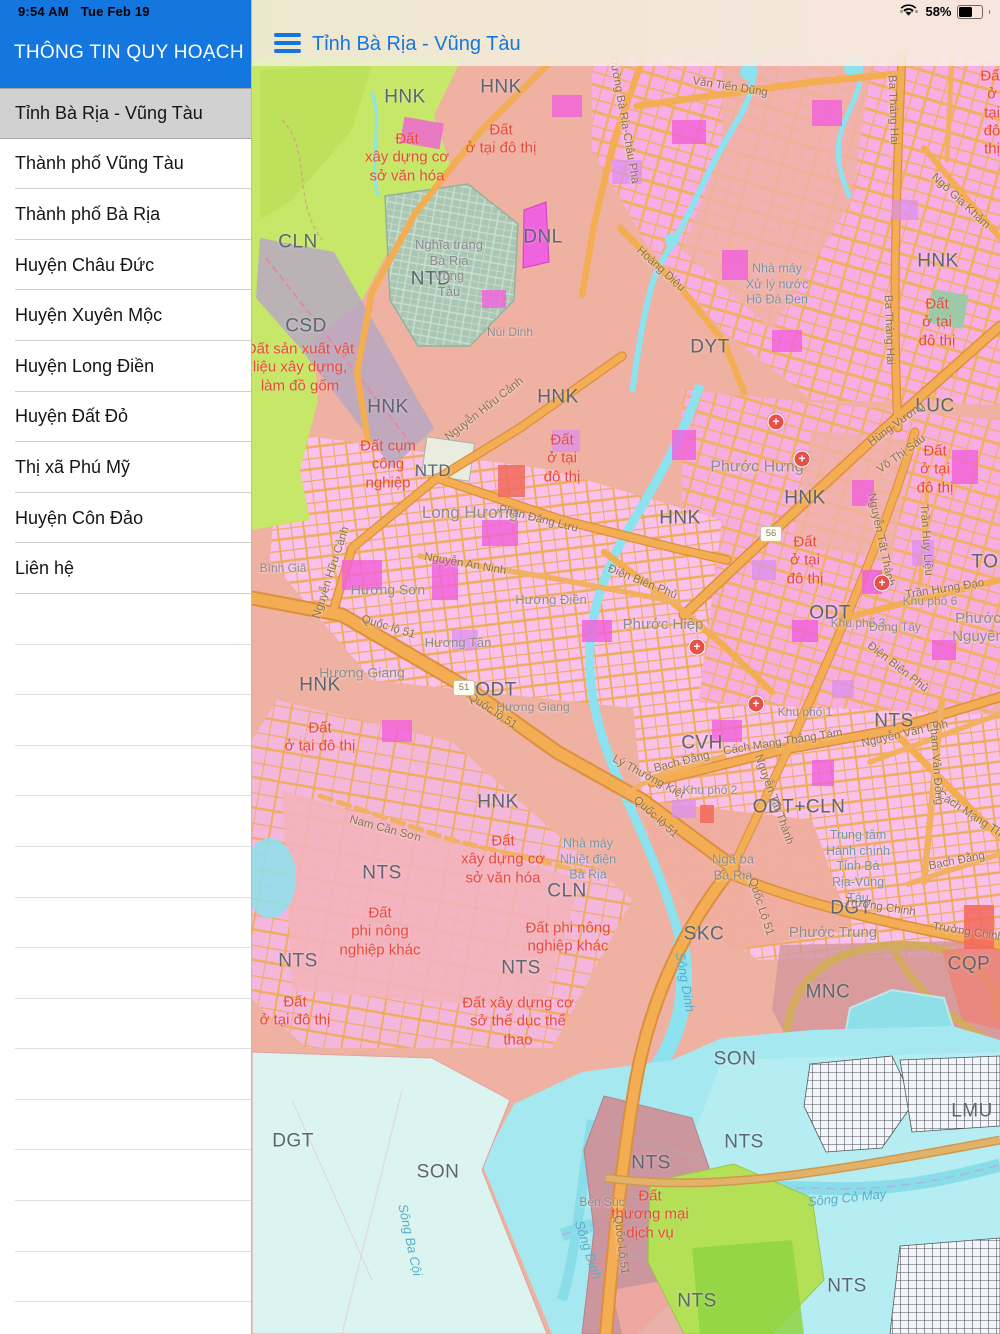 The width and height of the screenshot is (1000, 1334). I want to click on sidebar-item: Thành phố Vũng Tàu, so click(125, 164).